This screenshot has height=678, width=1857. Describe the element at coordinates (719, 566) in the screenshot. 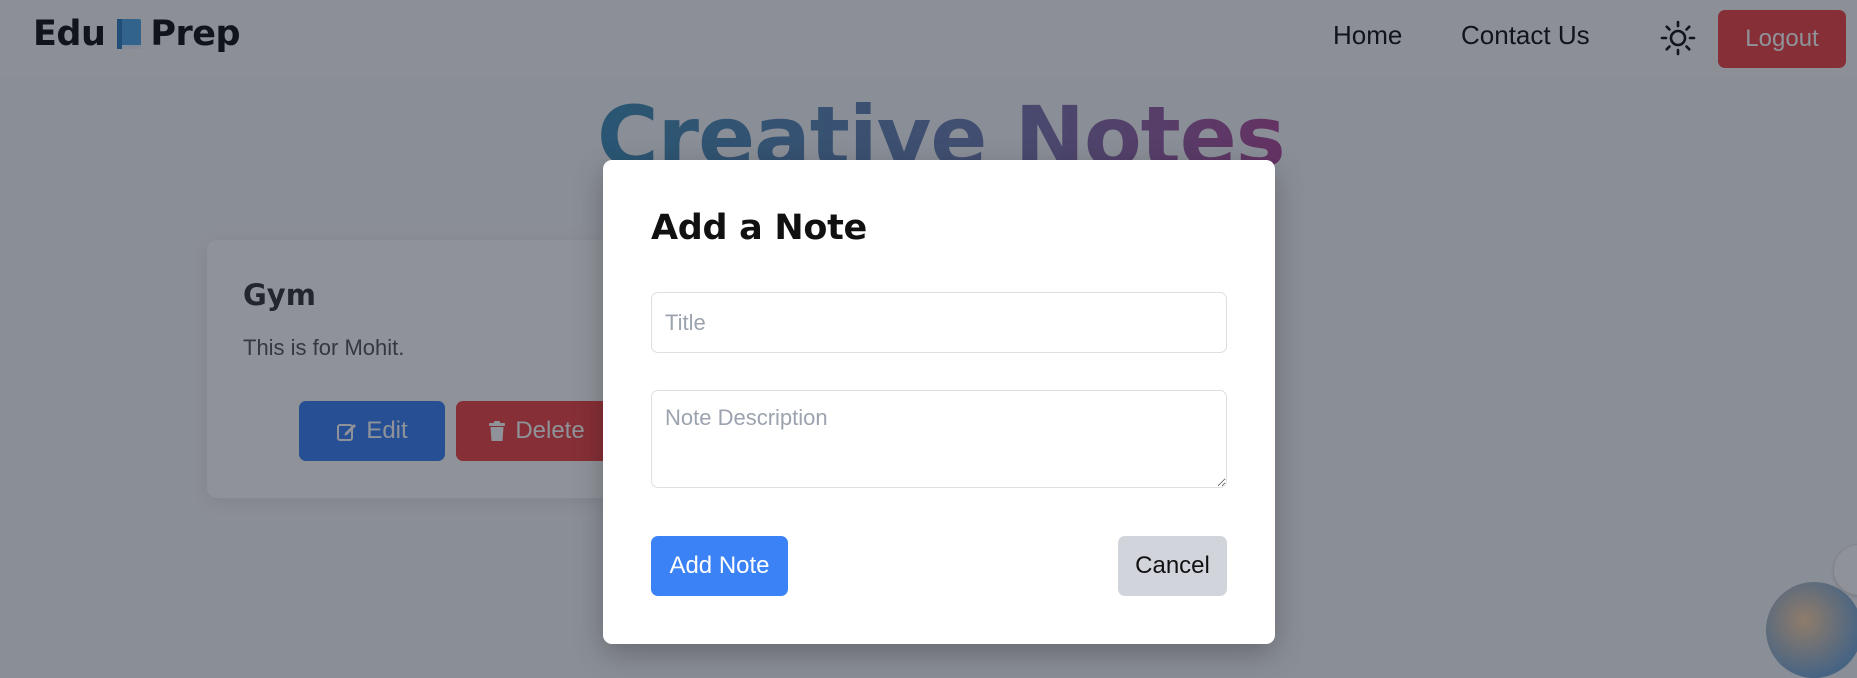

I see `add-note-button: Add Note` at that location.